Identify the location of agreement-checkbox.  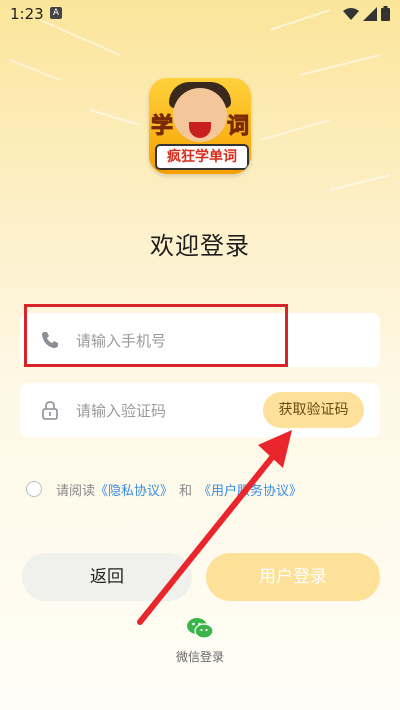
(34, 489).